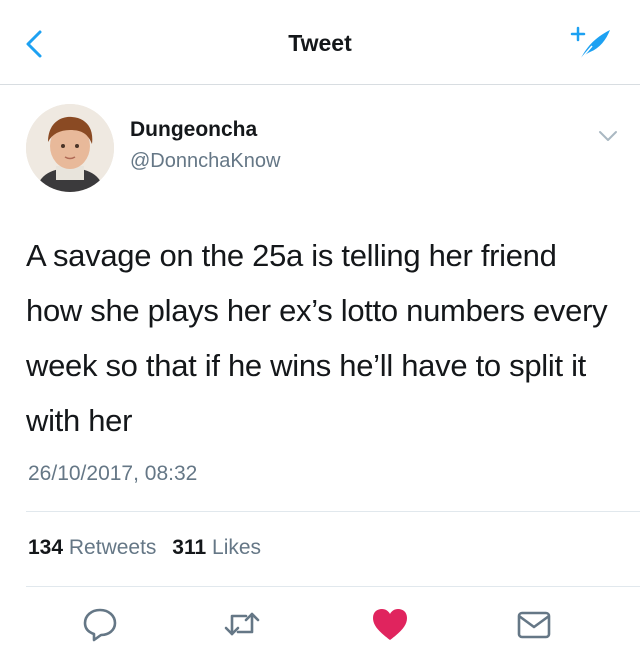  What do you see at coordinates (326, 149) in the screenshot?
I see `tweet-author: Dungeoncha @DonnchaKnow` at bounding box center [326, 149].